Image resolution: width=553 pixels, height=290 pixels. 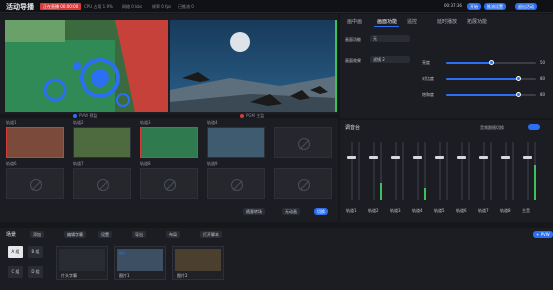 I want to click on channel-name: 轨道1, so click(x=351, y=210).